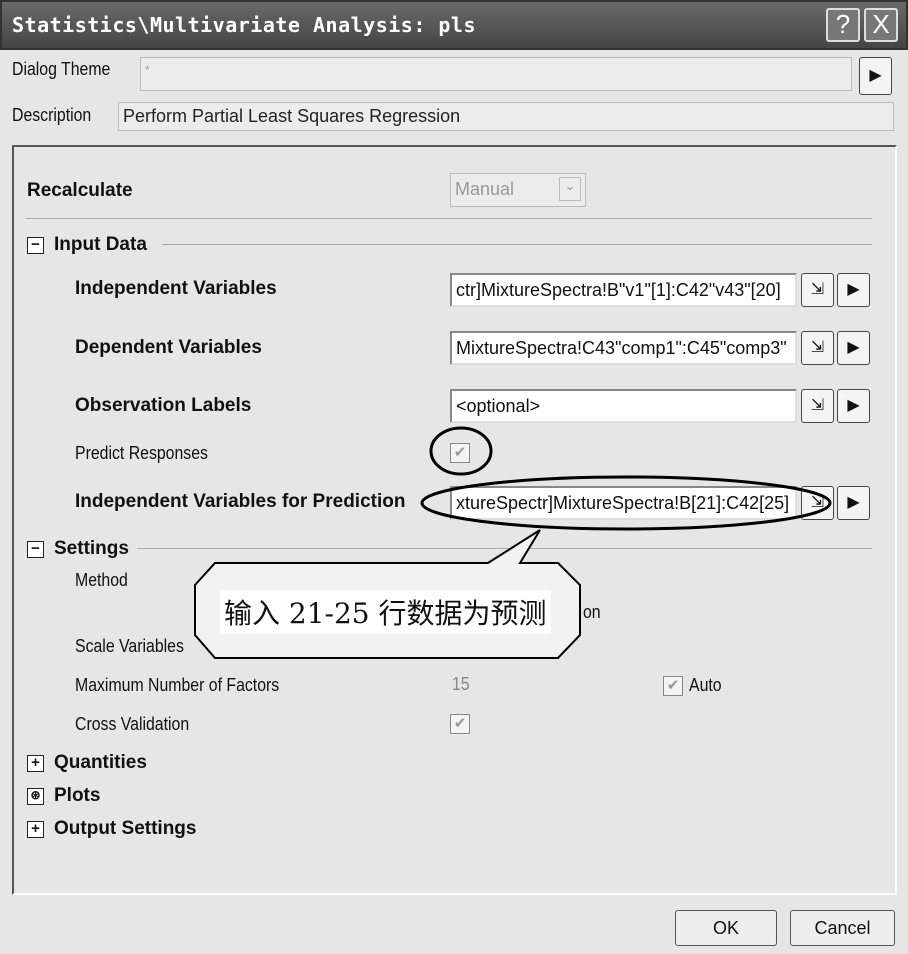 This screenshot has width=908, height=954. What do you see at coordinates (385, 612) in the screenshot?
I see `callout-text: 输入 21-25 行数据为预测` at bounding box center [385, 612].